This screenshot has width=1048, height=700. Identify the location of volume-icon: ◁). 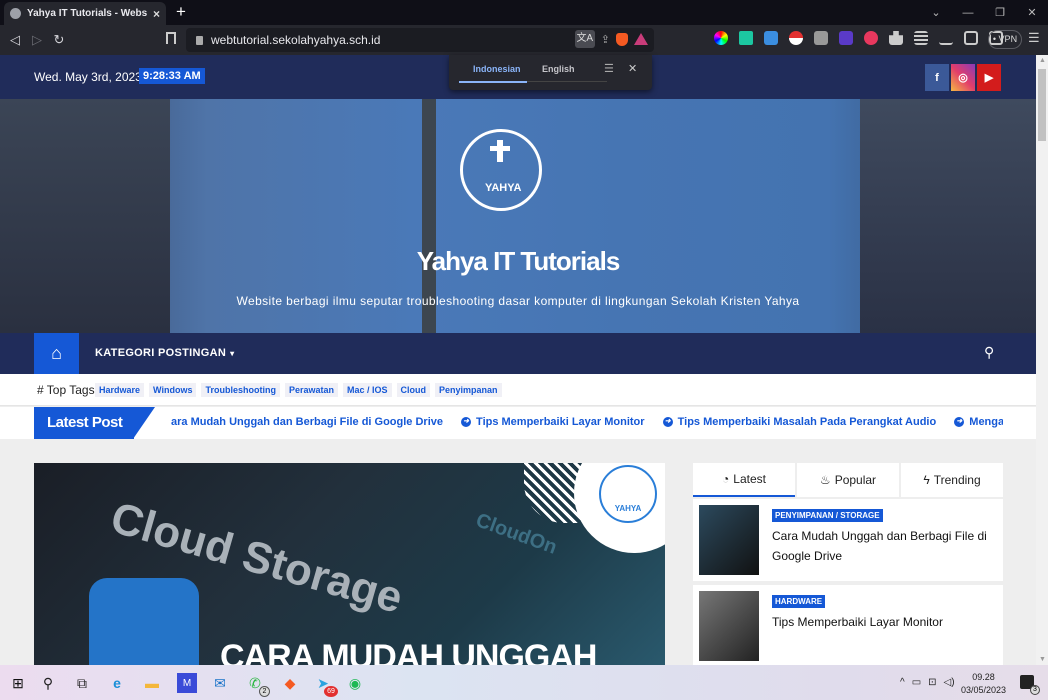
(949, 682).